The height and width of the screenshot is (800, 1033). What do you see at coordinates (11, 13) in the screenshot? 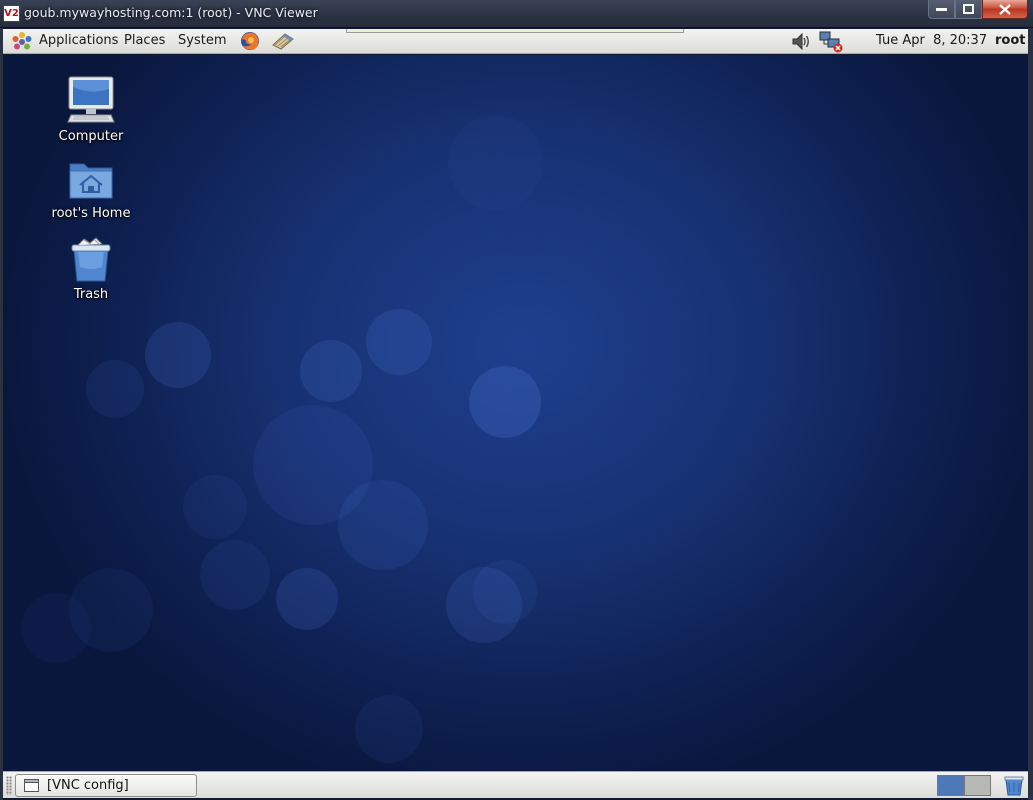
I see `vnc-app-icon: V2` at bounding box center [11, 13].